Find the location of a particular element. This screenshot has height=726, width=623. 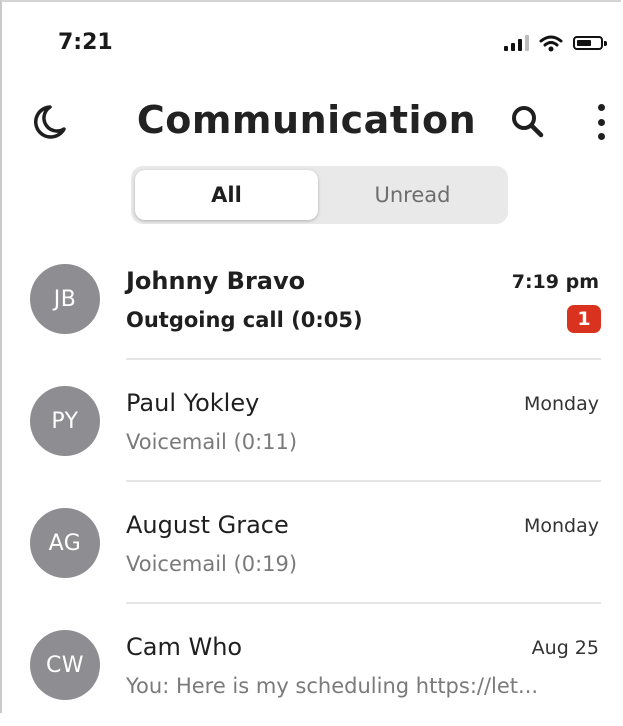

conversation-preview: Voicemail (0:19) is located at coordinates (212, 564).